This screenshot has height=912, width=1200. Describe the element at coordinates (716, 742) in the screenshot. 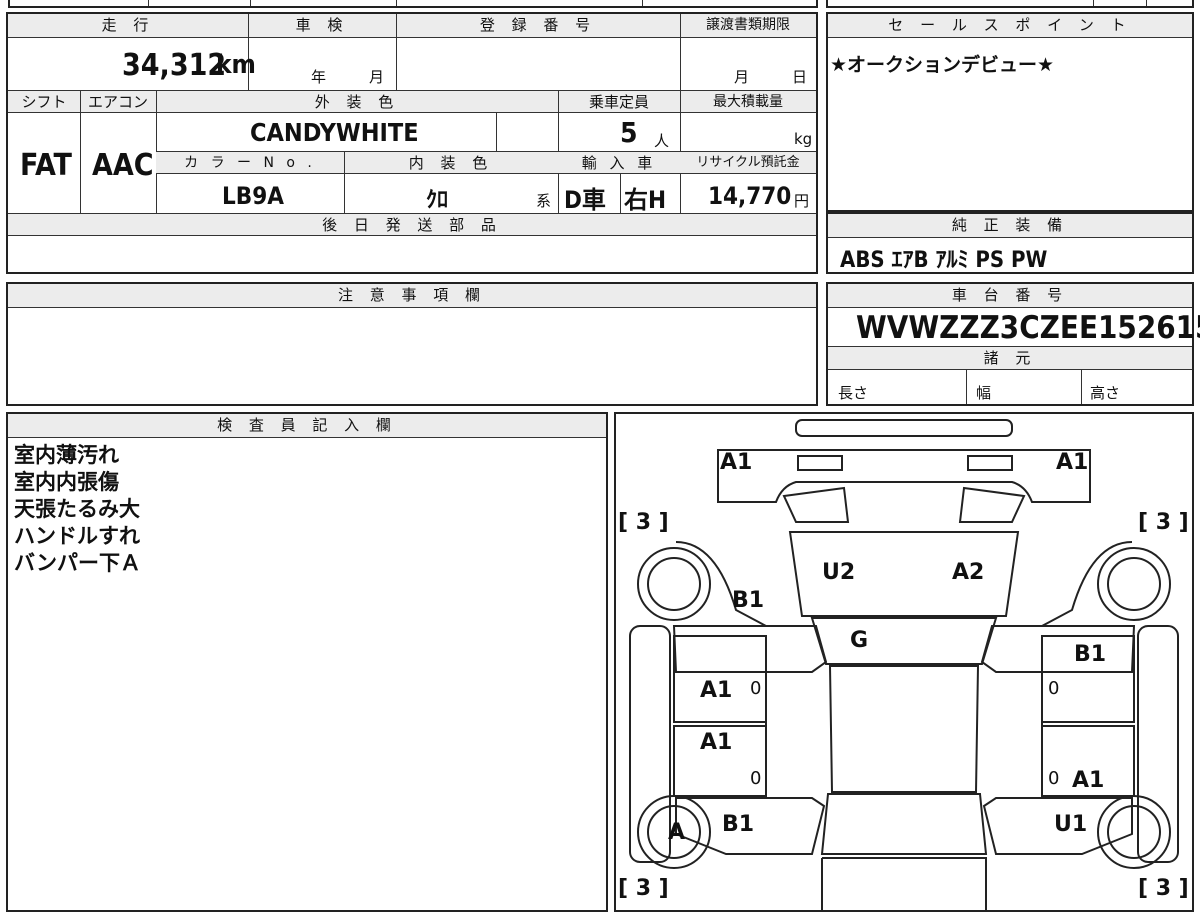

I see `mark-rear-door-left: A1` at that location.